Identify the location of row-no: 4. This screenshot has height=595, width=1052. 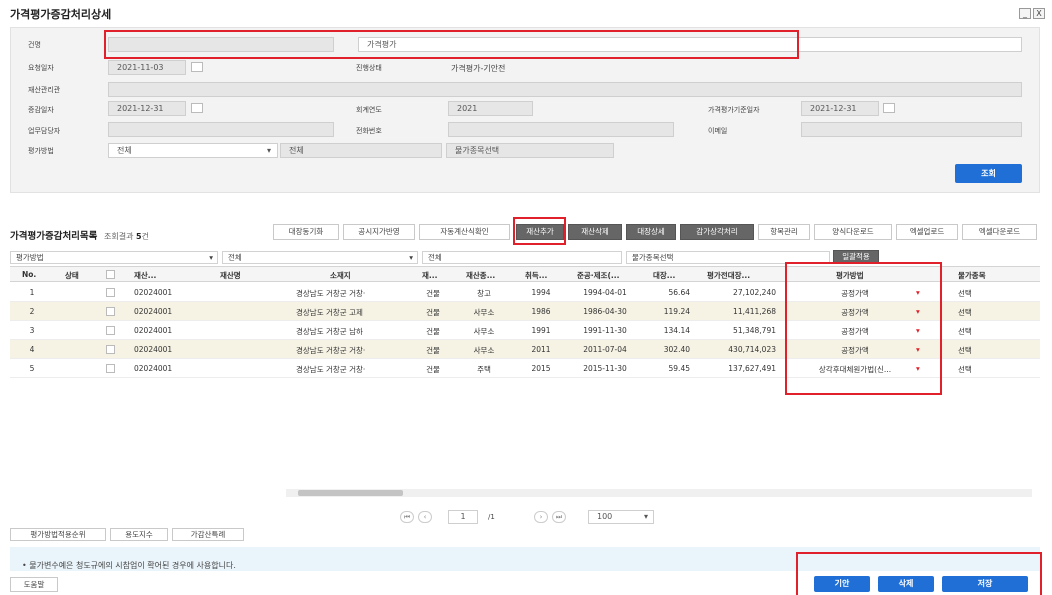
(32, 349).